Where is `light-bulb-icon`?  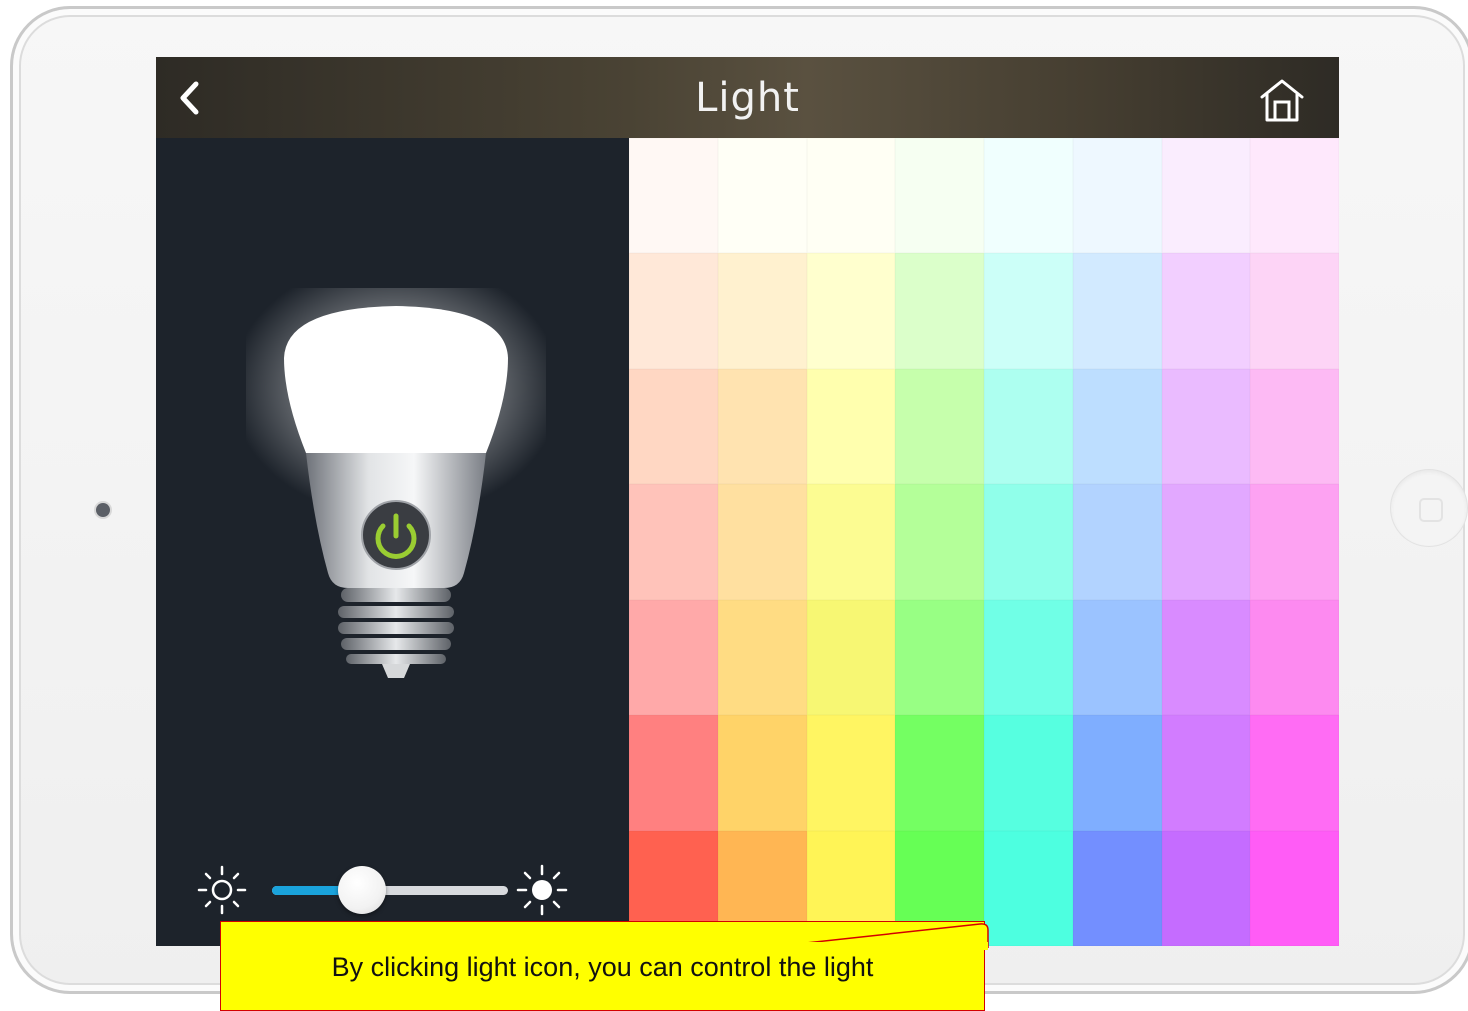
light-bulb-icon is located at coordinates (396, 468).